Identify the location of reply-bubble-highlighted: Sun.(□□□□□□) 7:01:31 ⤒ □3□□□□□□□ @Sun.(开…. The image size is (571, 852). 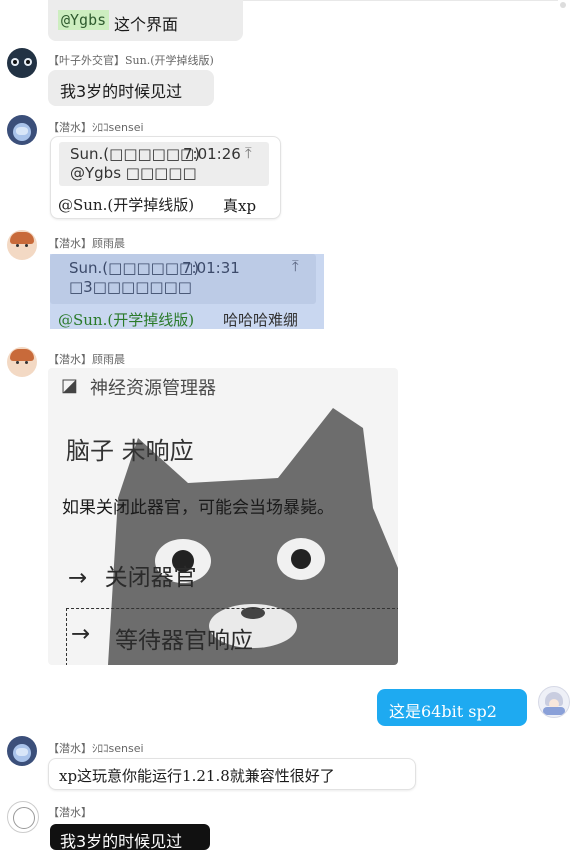
(187, 291).